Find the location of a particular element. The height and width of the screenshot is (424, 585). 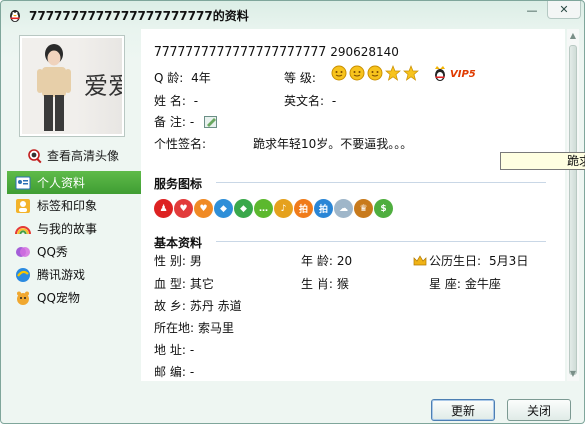

coins-icon: $ is located at coordinates (383, 208).